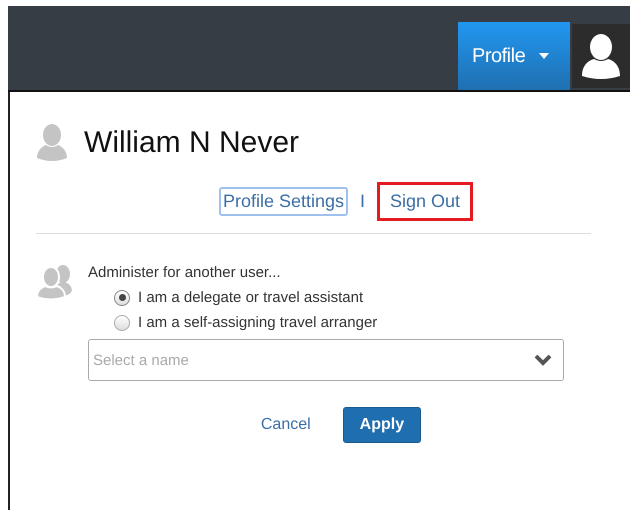 This screenshot has height=510, width=630. What do you see at coordinates (544, 56) in the screenshot?
I see `caret-icon` at bounding box center [544, 56].